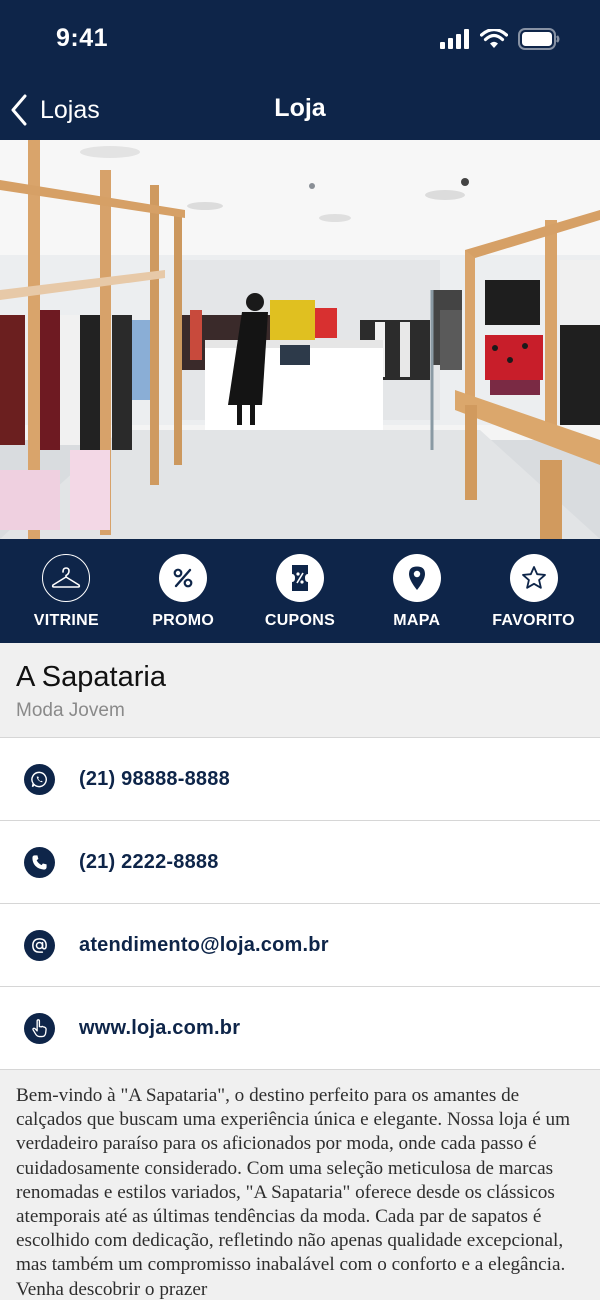 The height and width of the screenshot is (1300, 600). What do you see at coordinates (149, 861) in the screenshot?
I see `phone-number: (21) 2222-8888` at bounding box center [149, 861].